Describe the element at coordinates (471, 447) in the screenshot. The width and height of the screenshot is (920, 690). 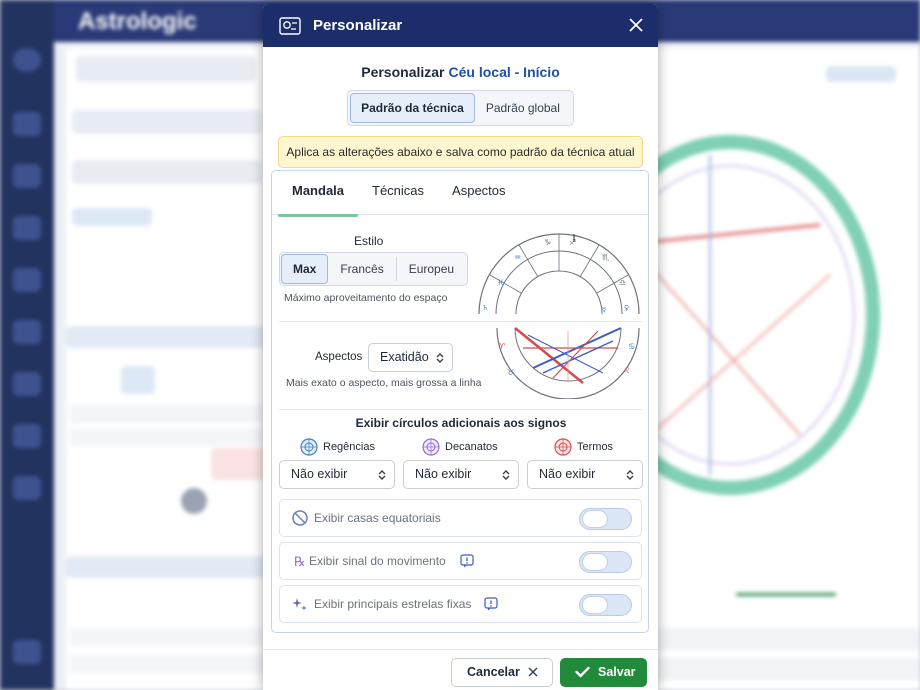
I see `decanatos-label: Decanatos` at that location.